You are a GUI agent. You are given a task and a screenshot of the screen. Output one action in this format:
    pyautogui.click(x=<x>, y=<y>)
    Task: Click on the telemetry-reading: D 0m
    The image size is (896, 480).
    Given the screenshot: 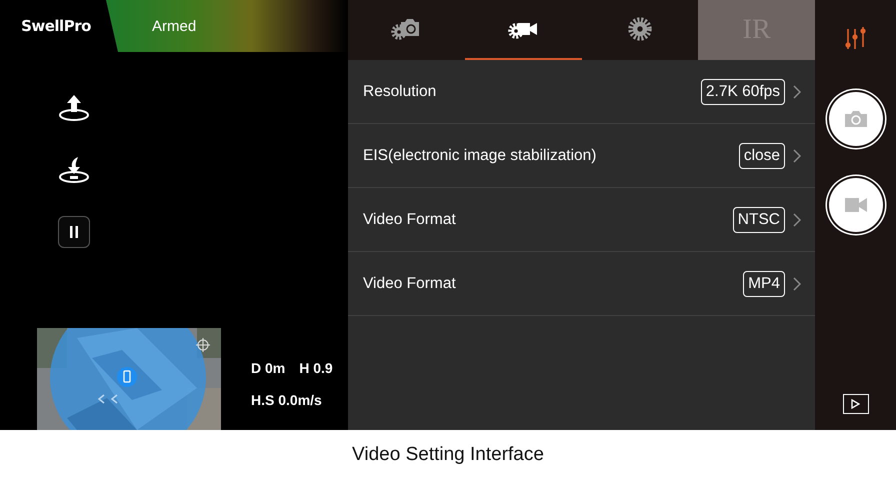 What is the action you would take?
    pyautogui.click(x=268, y=368)
    